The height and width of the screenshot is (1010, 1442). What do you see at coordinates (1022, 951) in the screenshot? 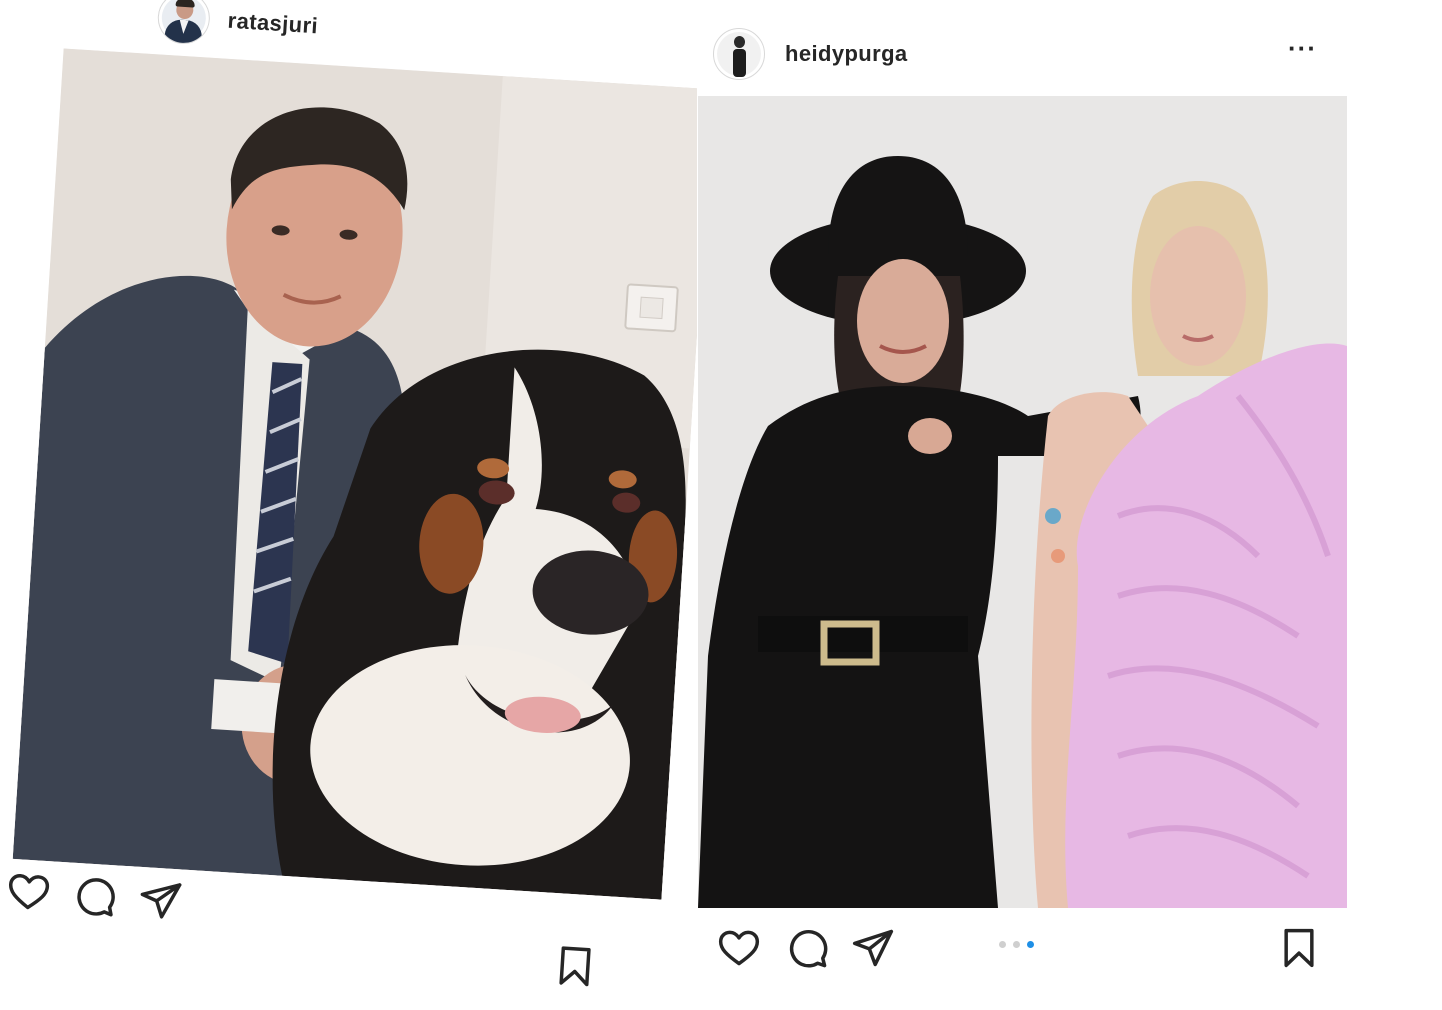
I see `post-actions` at bounding box center [1022, 951].